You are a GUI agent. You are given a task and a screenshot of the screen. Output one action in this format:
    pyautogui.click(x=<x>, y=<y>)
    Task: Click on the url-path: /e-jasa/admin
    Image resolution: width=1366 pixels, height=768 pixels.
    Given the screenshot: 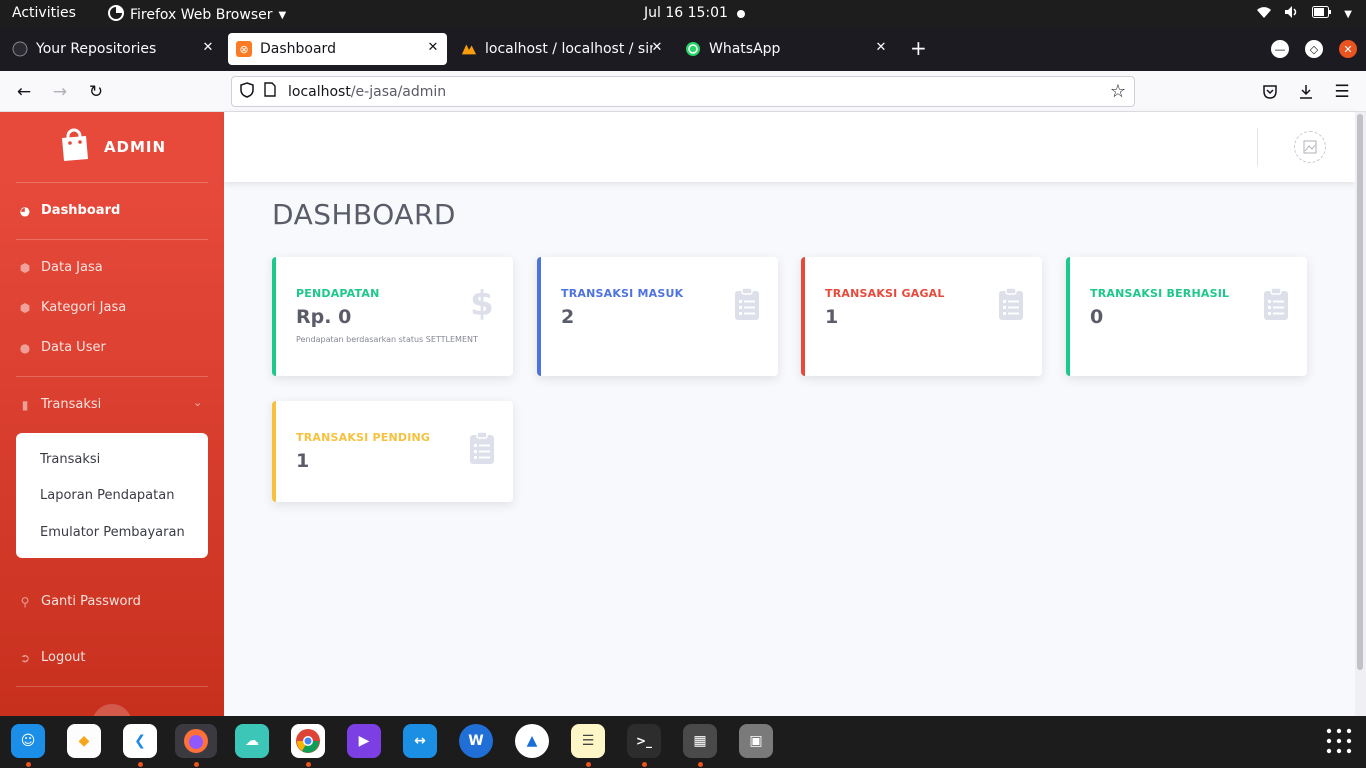 What is the action you would take?
    pyautogui.click(x=398, y=91)
    